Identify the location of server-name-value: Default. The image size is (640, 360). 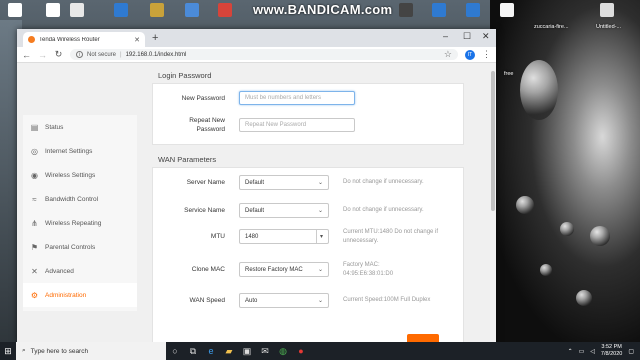
(255, 182).